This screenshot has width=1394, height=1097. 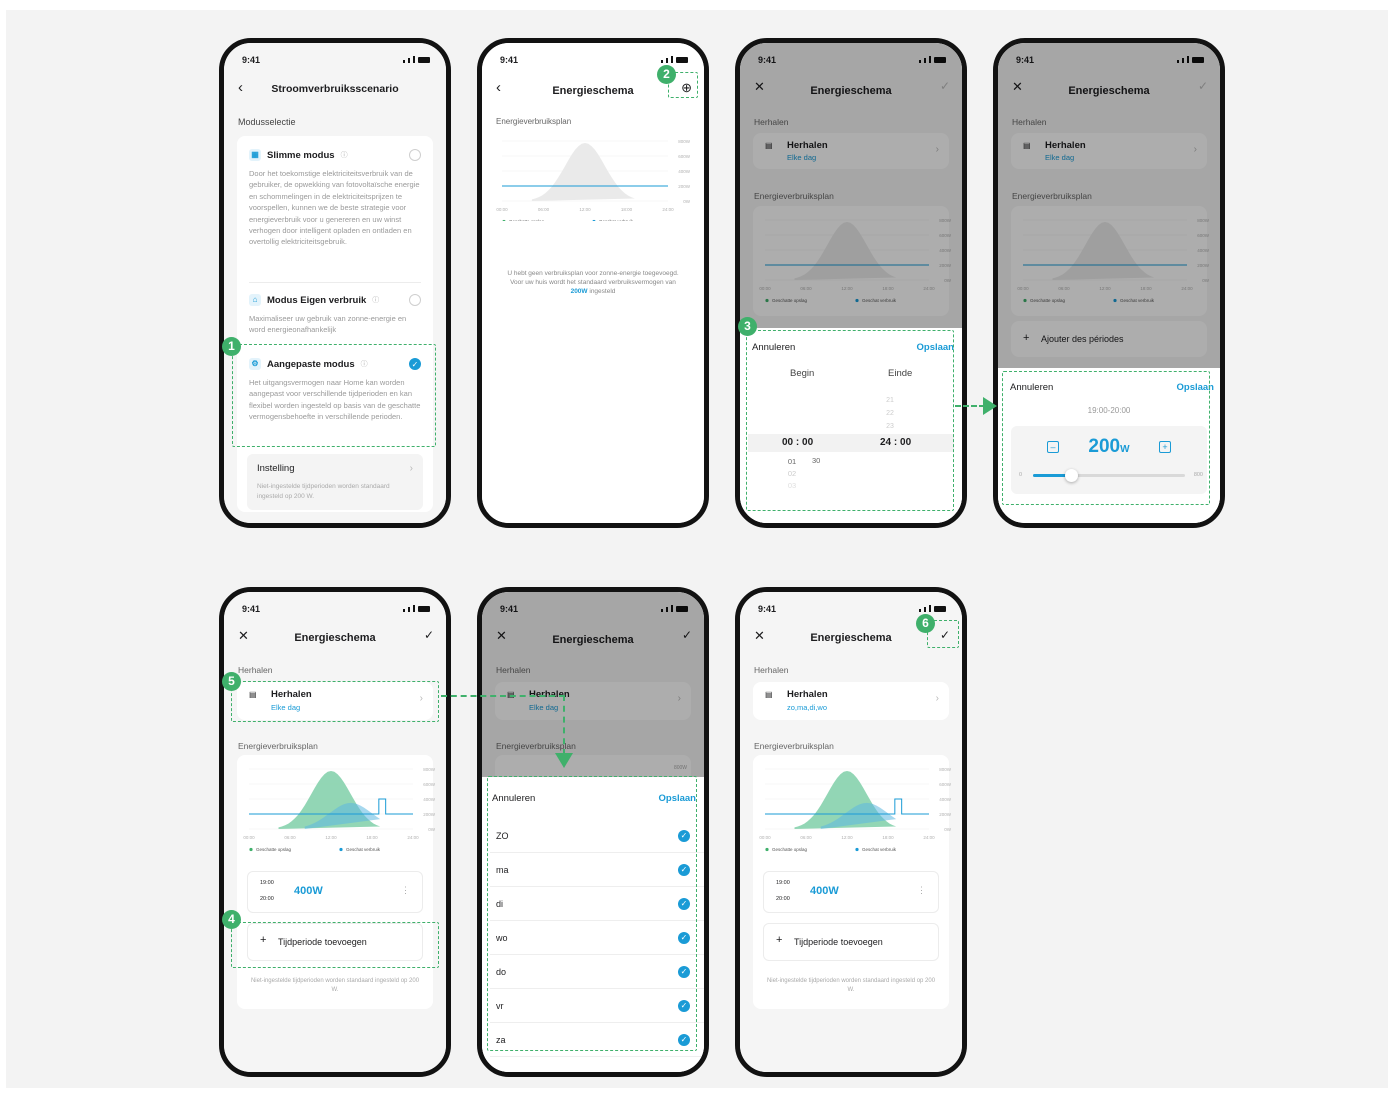 I want to click on step-badge-1: 1, so click(x=231, y=346).